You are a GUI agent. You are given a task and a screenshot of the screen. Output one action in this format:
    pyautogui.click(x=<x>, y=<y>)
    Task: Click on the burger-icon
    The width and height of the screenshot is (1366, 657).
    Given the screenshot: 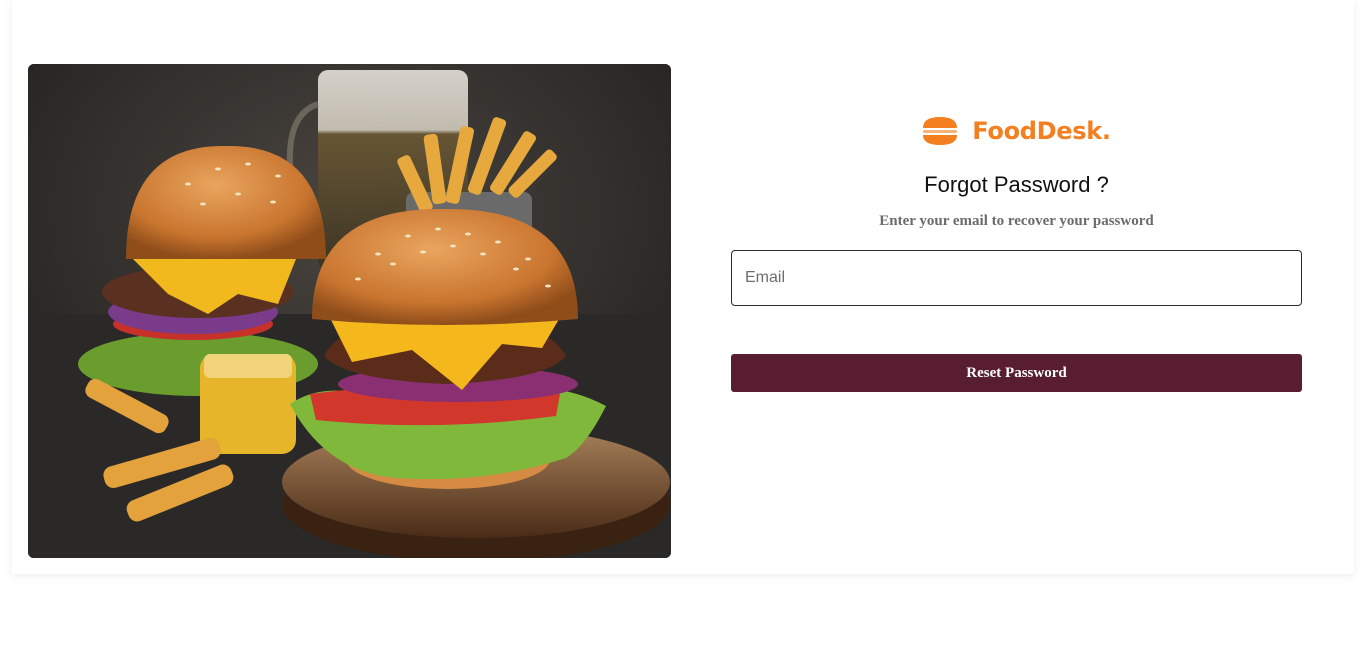 What is the action you would take?
    pyautogui.click(x=940, y=131)
    